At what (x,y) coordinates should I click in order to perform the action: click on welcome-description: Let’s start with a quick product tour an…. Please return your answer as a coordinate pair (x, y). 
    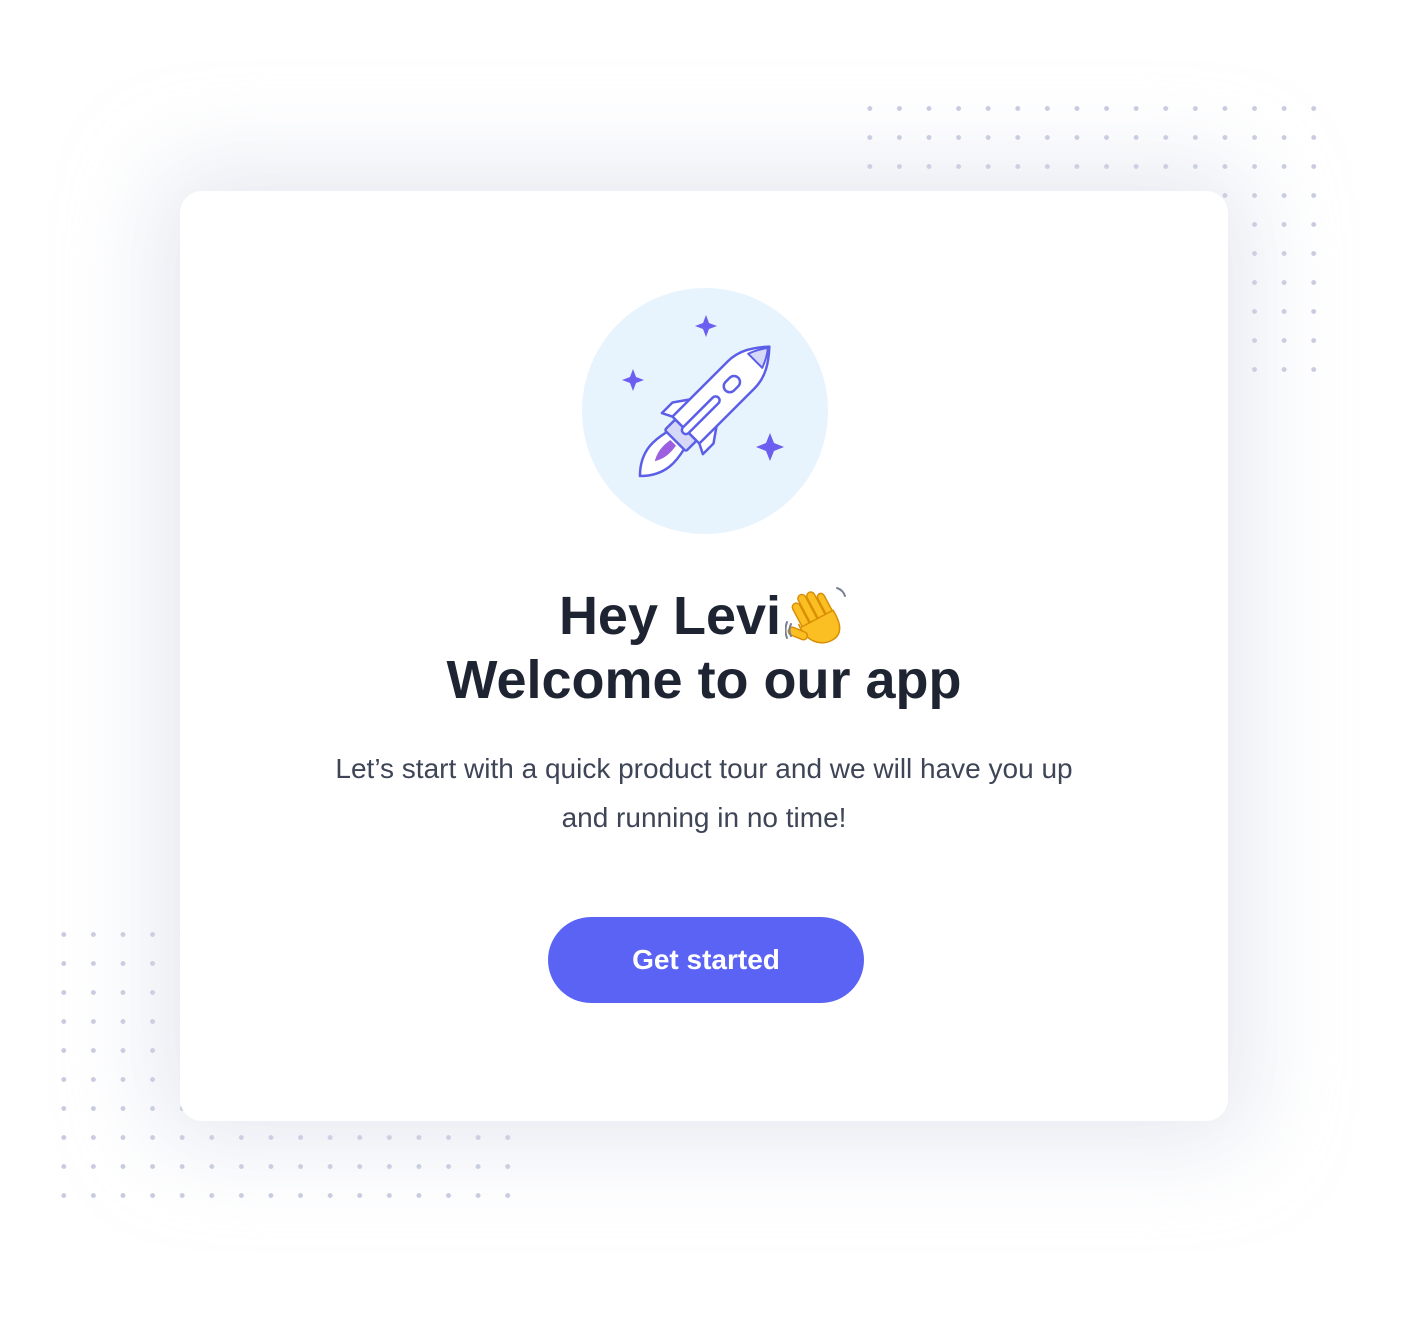
    Looking at the image, I should click on (704, 793).